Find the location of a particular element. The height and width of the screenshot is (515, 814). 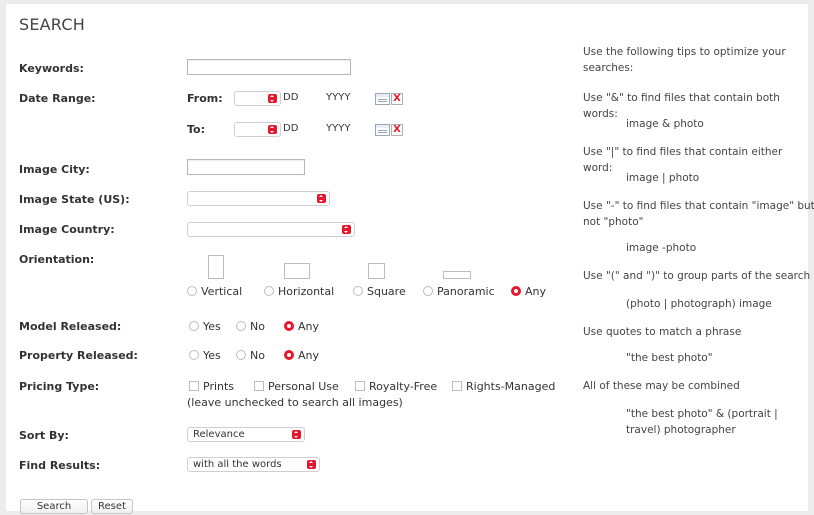

pricing-option-royalty-free: Royalty-Free is located at coordinates (396, 386).